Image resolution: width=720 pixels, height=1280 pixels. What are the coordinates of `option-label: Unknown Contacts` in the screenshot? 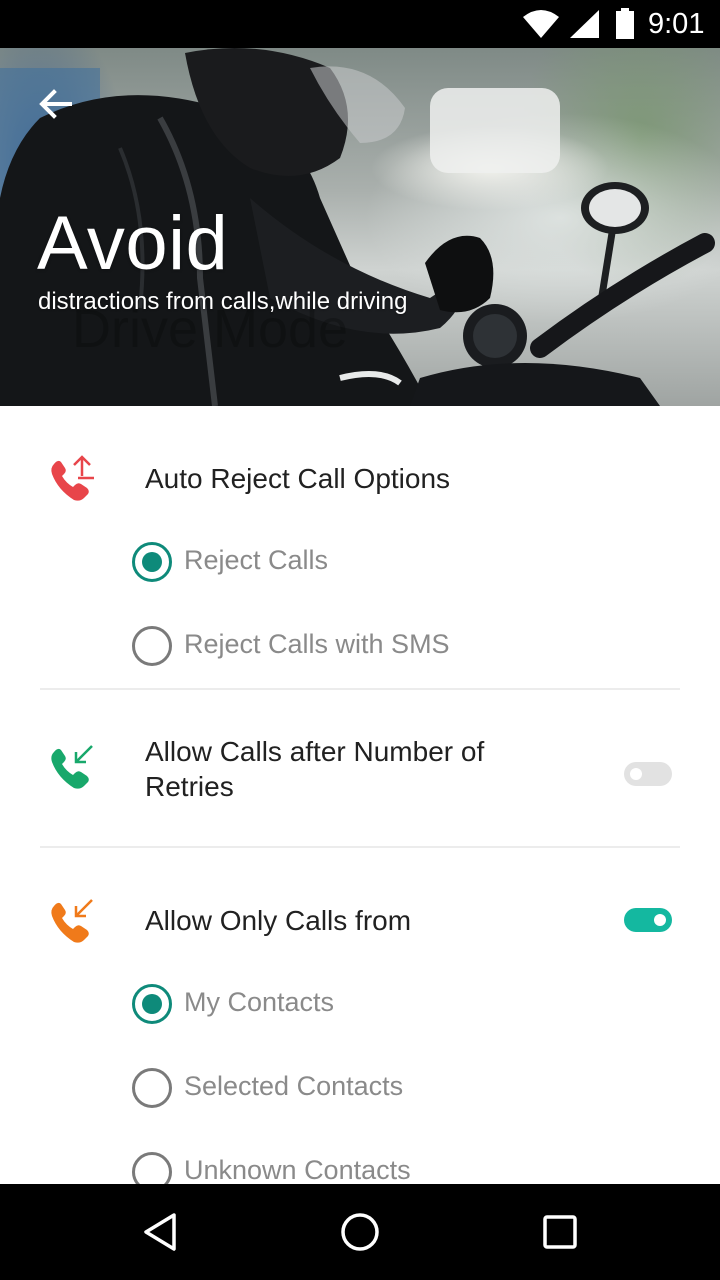 It's located at (297, 1169).